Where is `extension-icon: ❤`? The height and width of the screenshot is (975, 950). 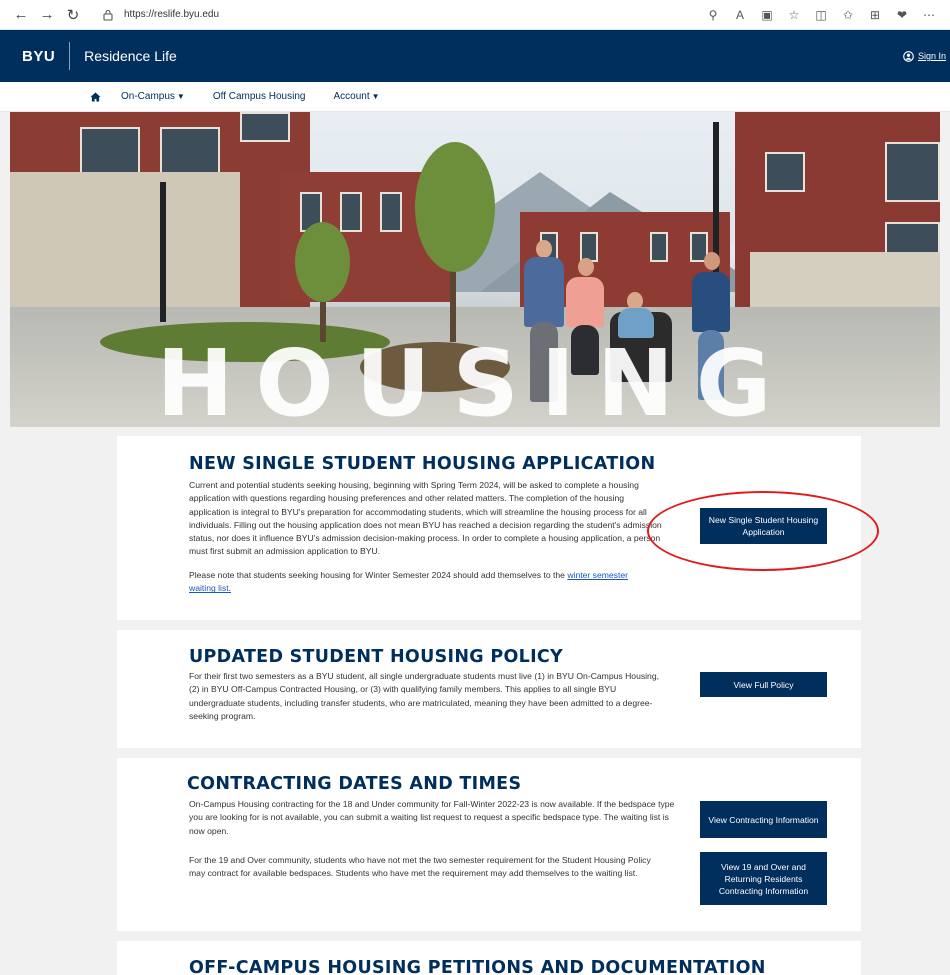
extension-icon: ❤ is located at coordinates (902, 15).